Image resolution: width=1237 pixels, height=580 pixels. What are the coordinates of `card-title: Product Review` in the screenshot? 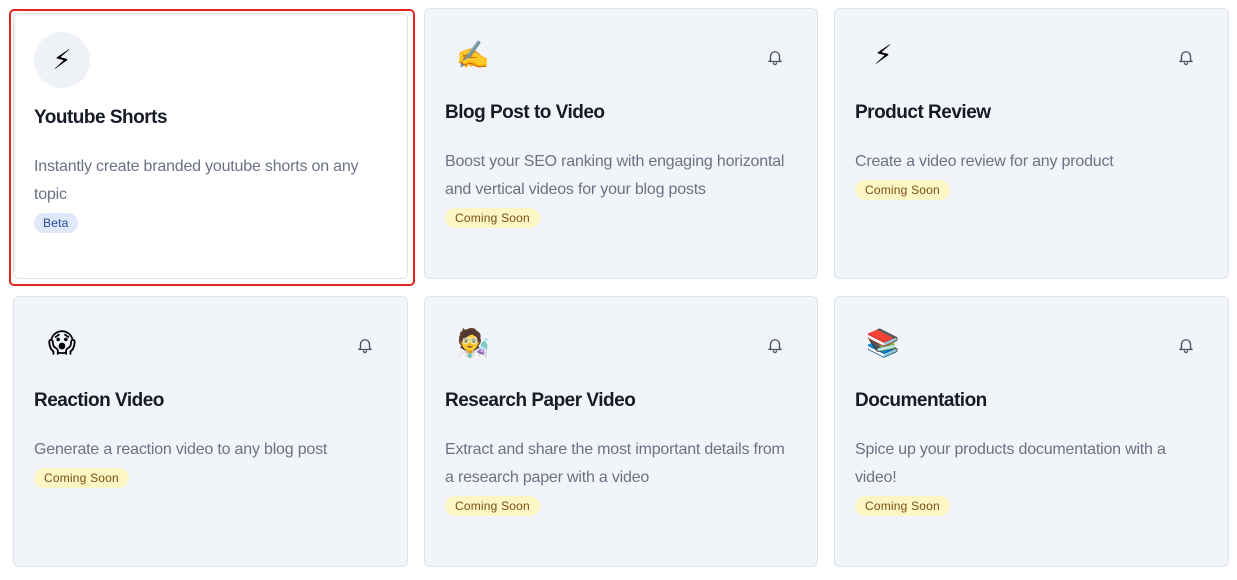 It's located at (923, 112).